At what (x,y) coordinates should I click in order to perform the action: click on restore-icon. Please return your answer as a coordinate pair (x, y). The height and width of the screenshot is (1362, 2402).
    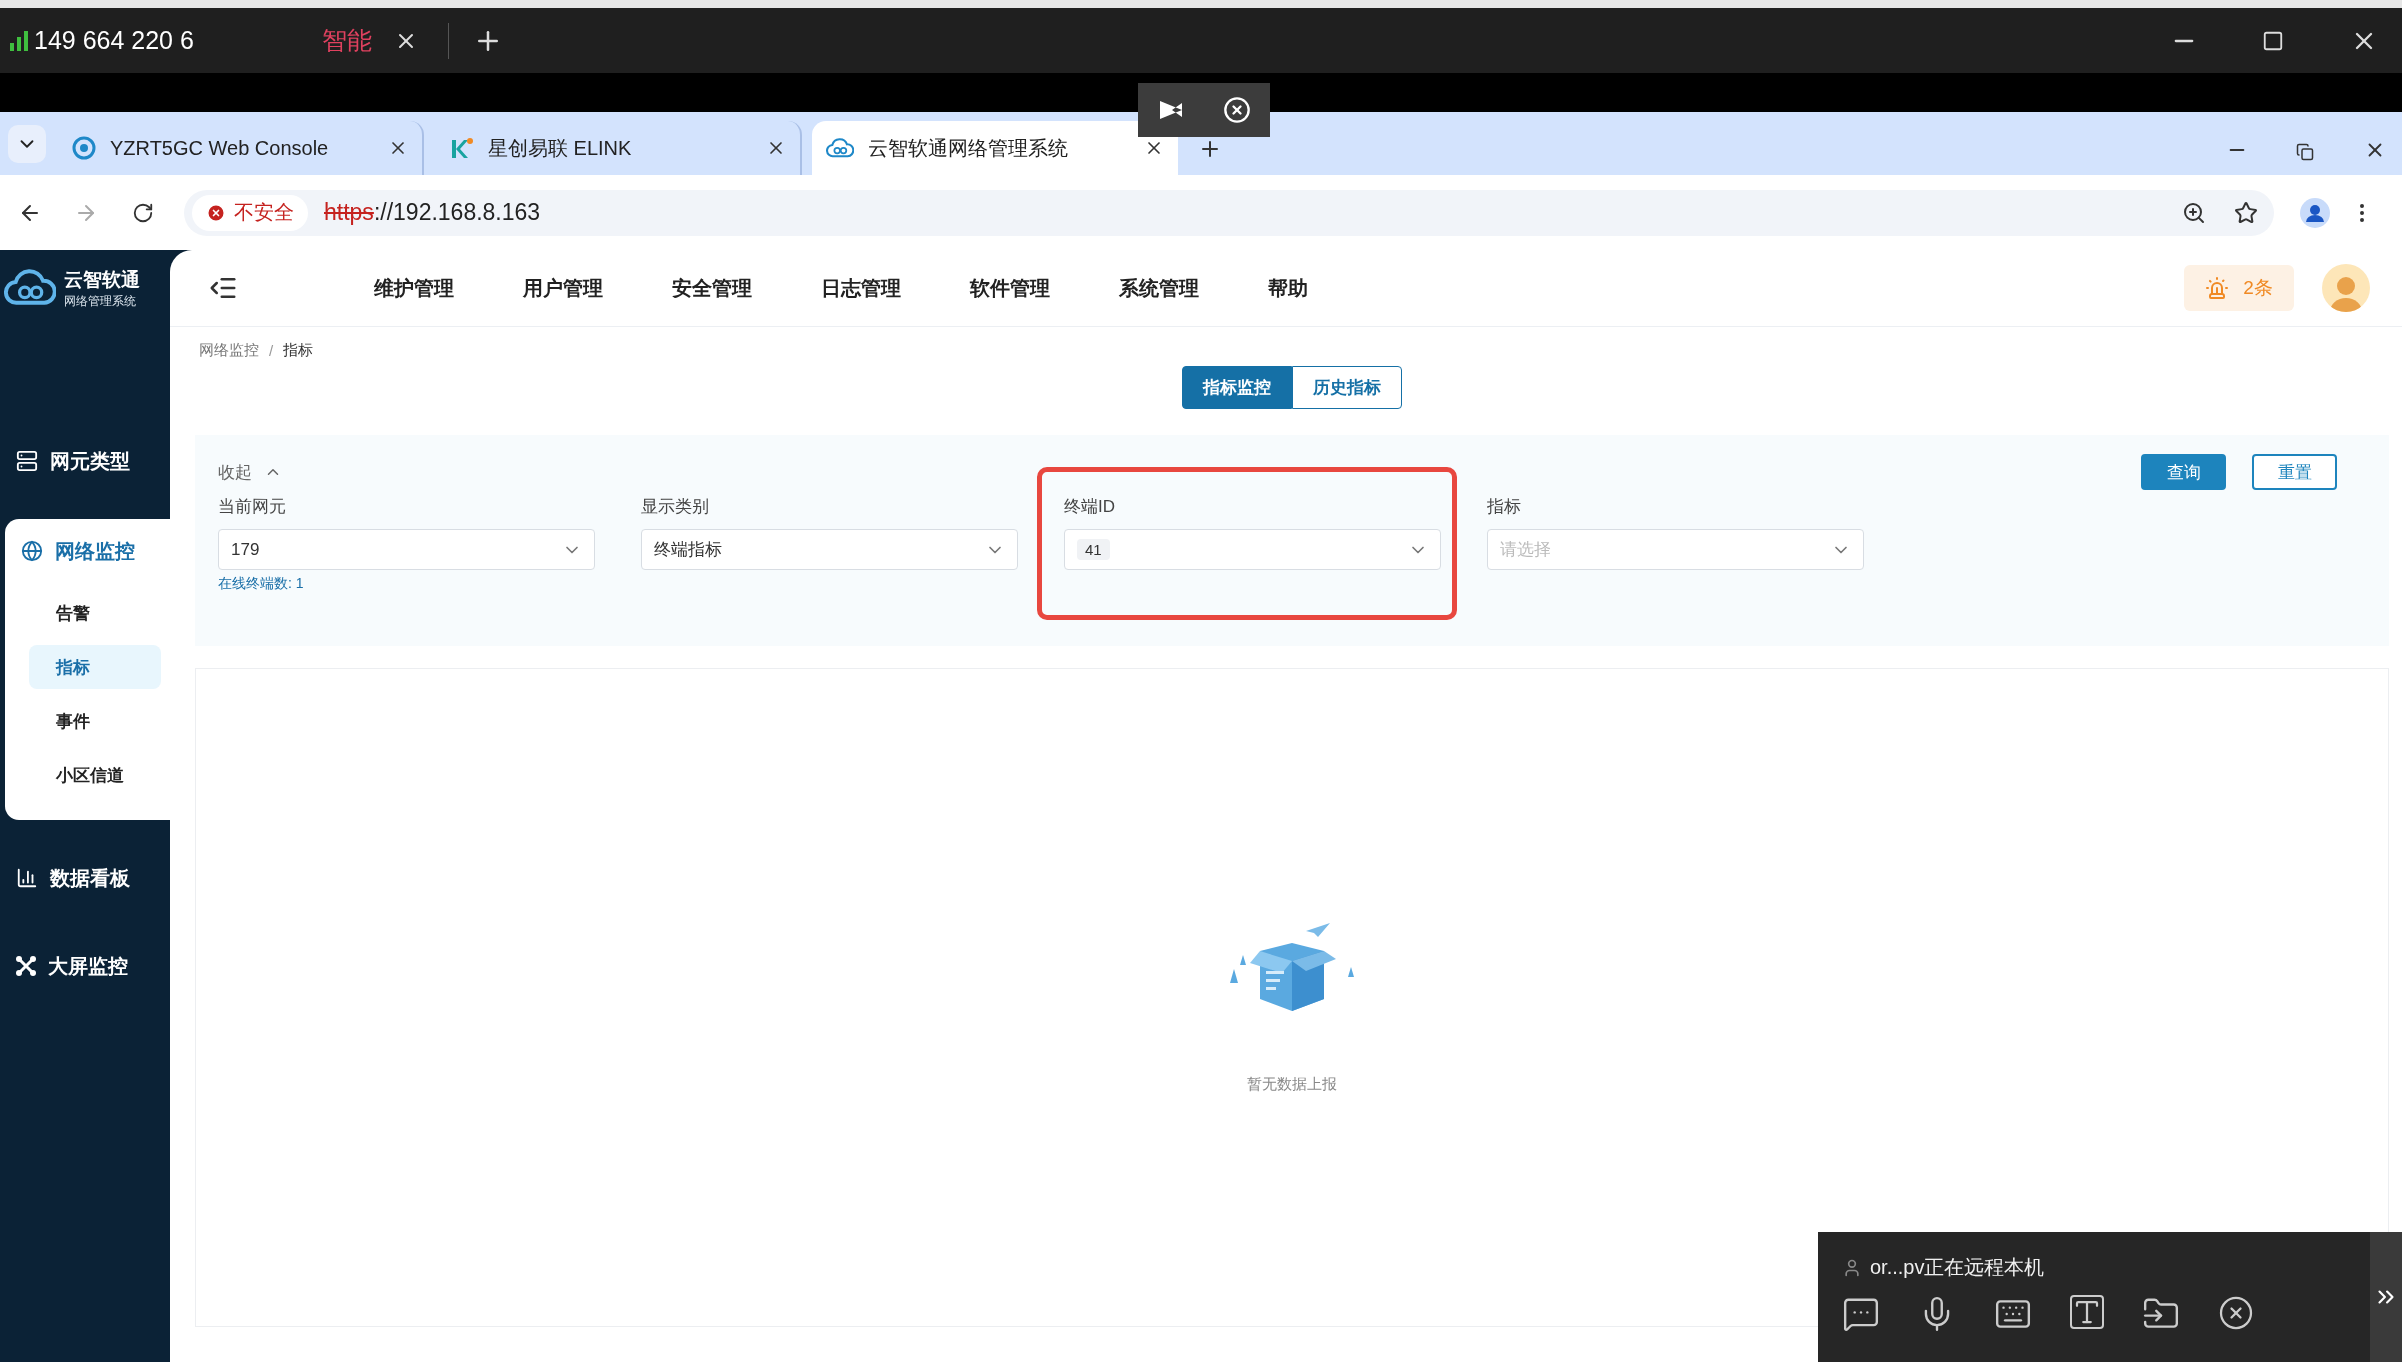
    Looking at the image, I should click on (2305, 152).